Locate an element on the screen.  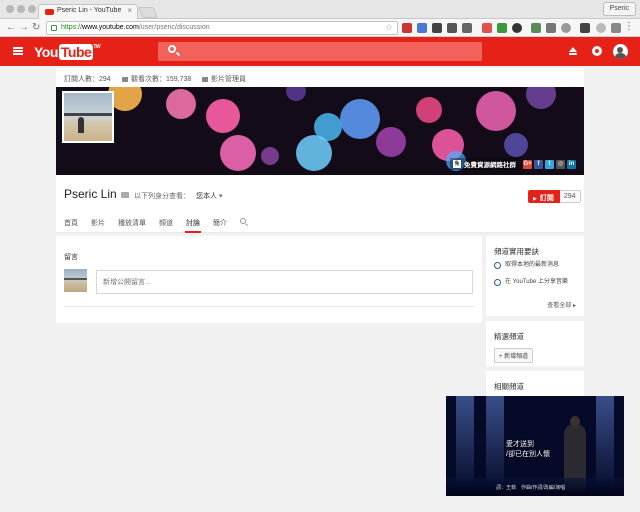
tip-share-music: 在 YouTube 上分享音樂 is located at coordinates (536, 282).